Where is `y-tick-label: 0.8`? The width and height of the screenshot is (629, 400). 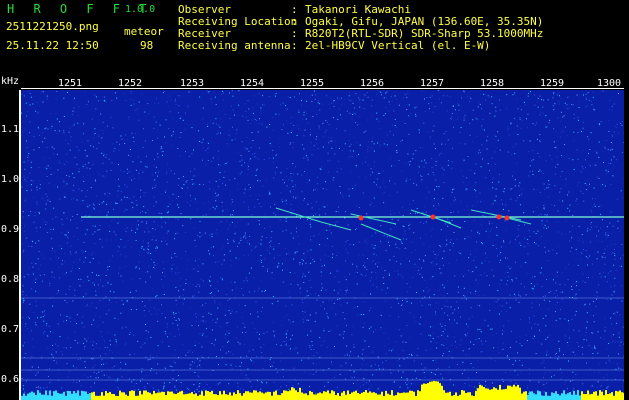
y-tick-label: 0.8 is located at coordinates (10, 279).